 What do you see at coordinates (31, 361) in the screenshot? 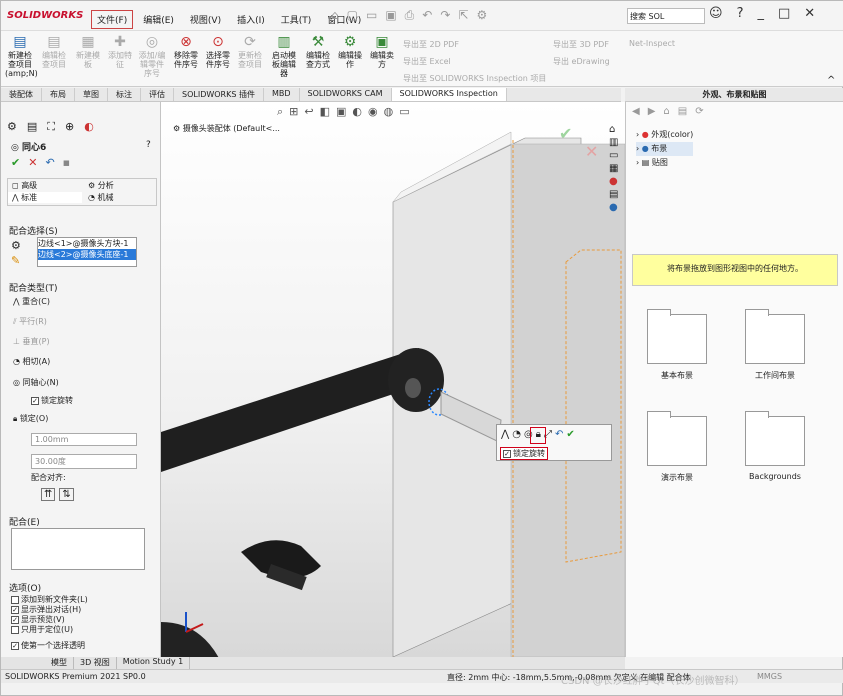
I see `mate-tangent: ◔ 相切(A)` at bounding box center [31, 361].